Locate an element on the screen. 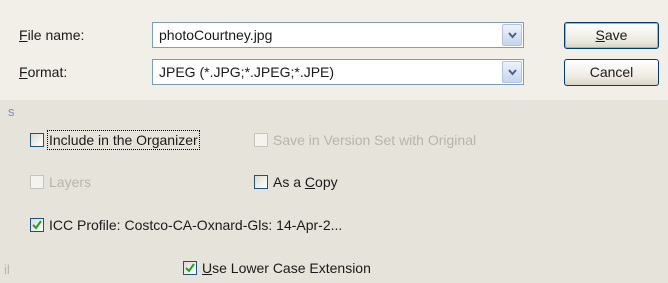 This screenshot has height=283, width=668. version-set-checkbox is located at coordinates (261, 140).